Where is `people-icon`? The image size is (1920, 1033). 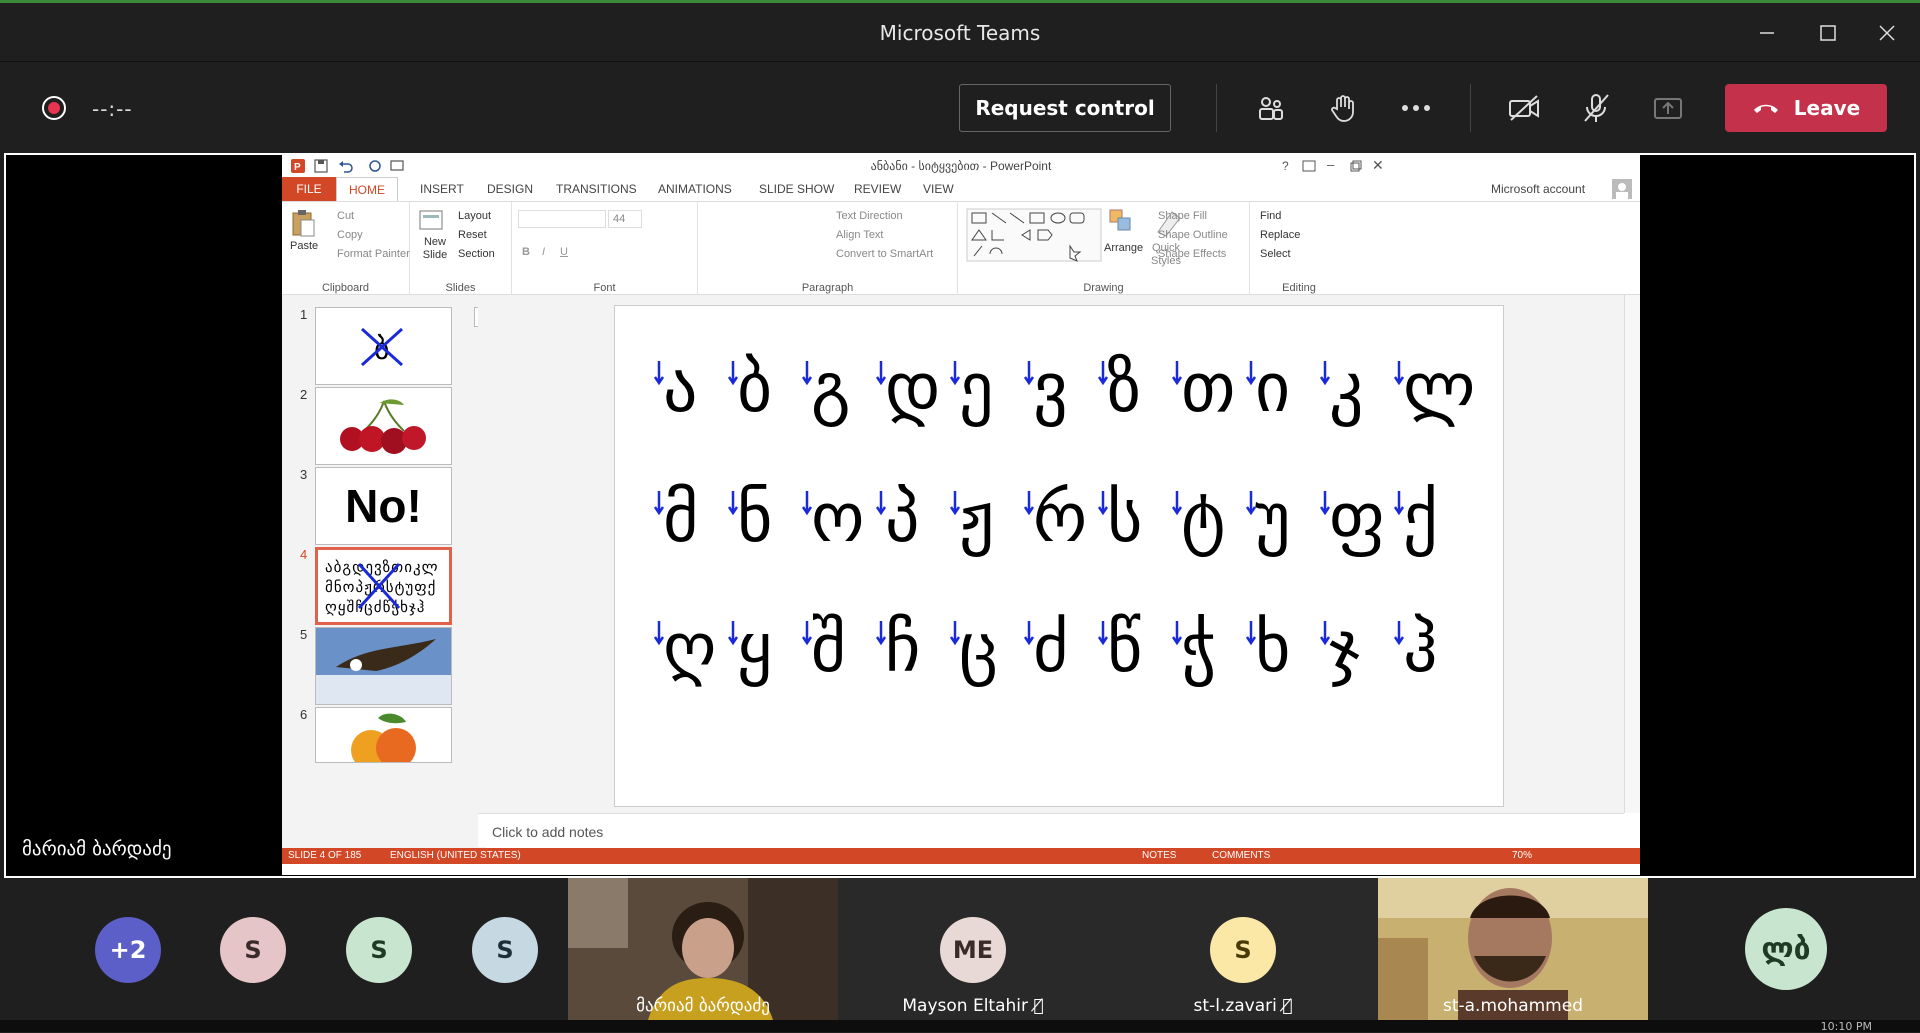 people-icon is located at coordinates (1271, 108).